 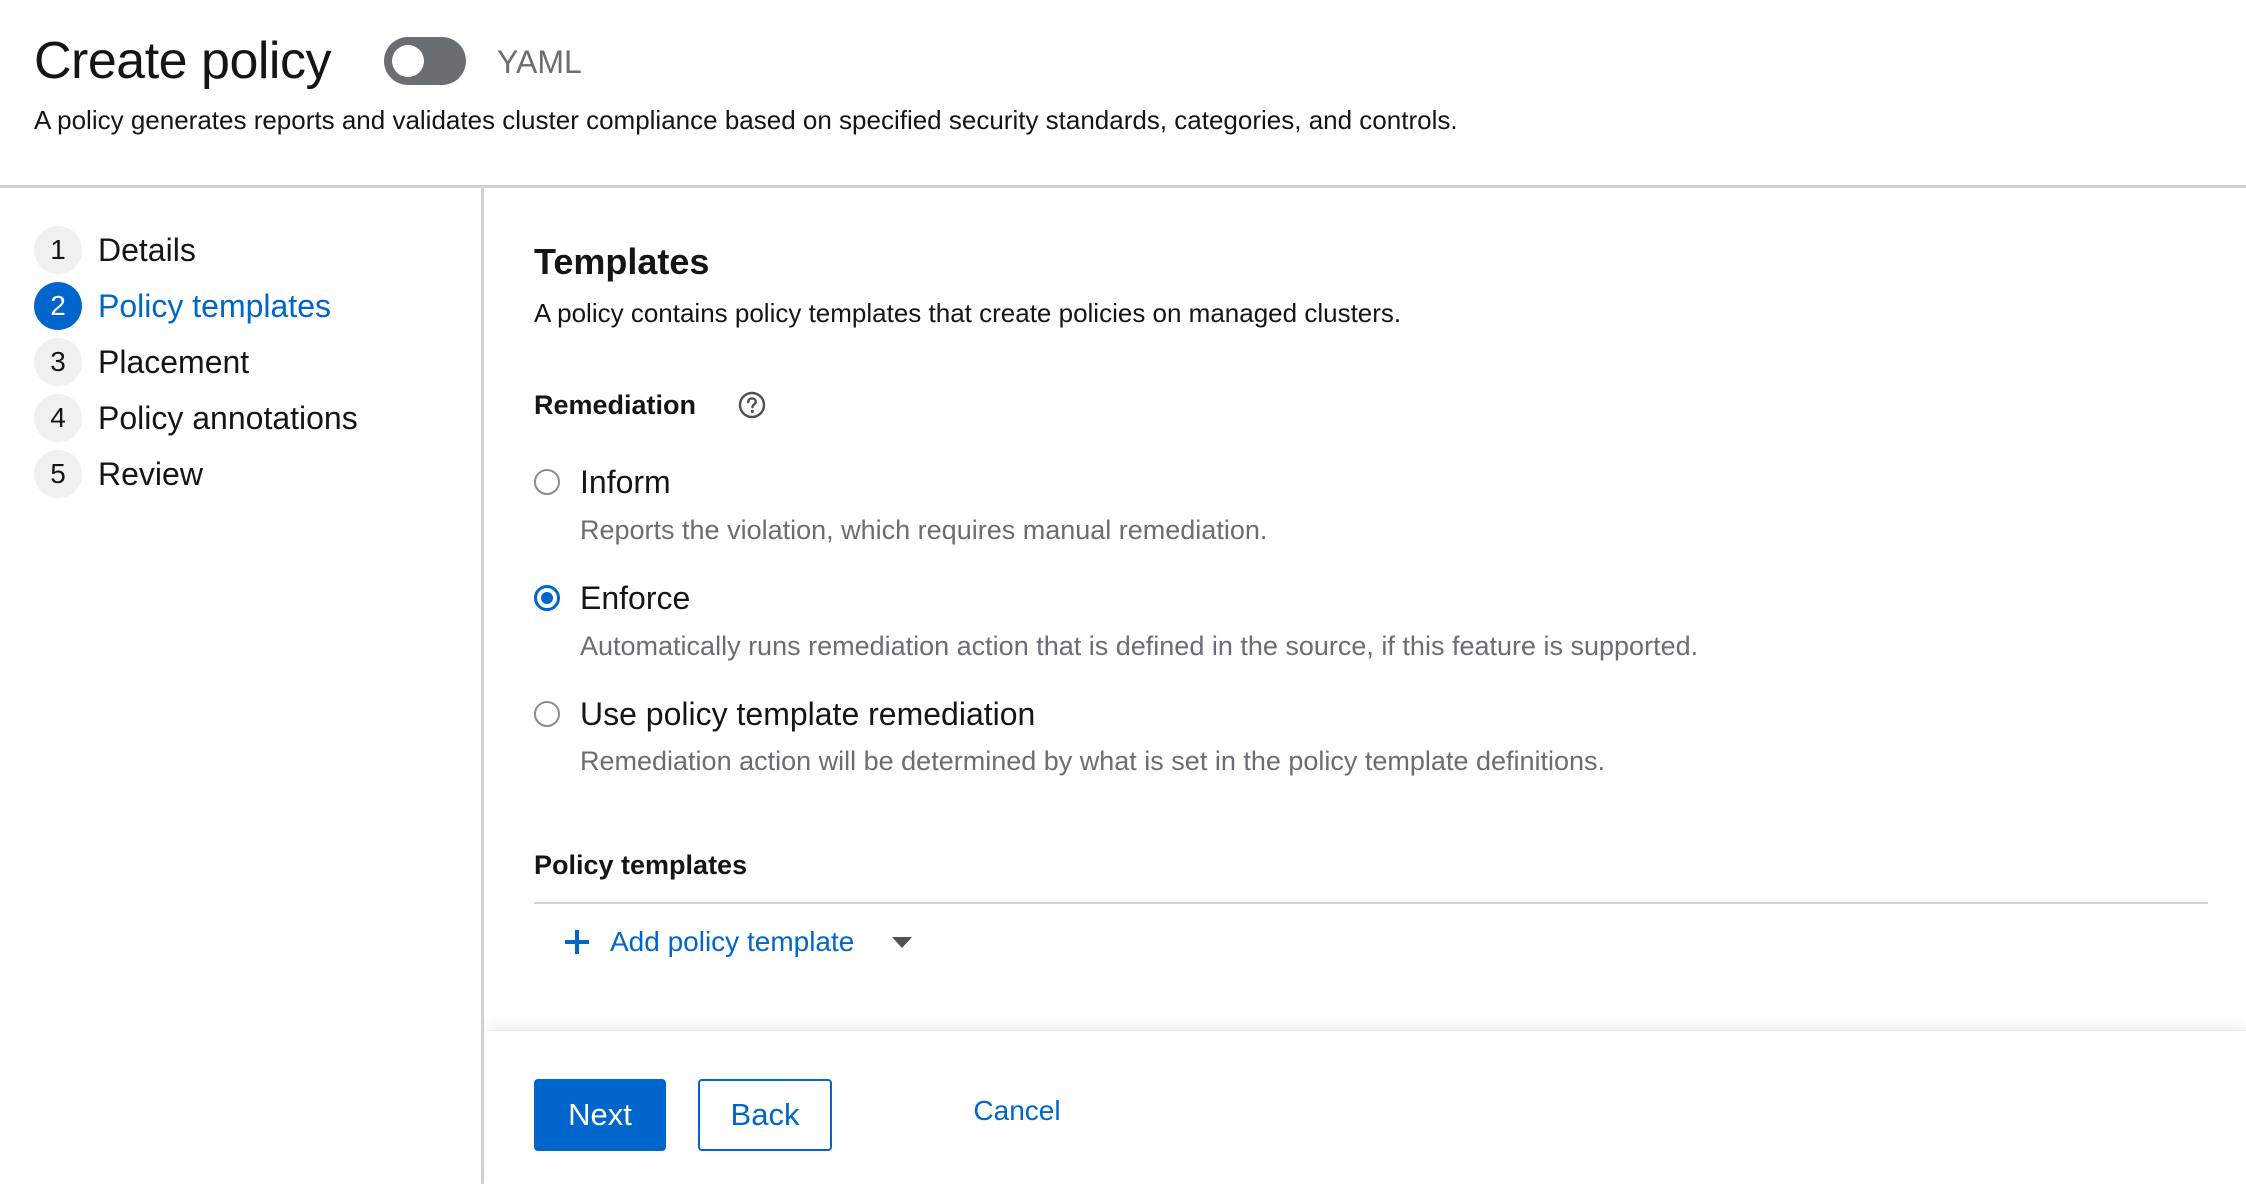 What do you see at coordinates (58, 250) in the screenshot?
I see `step-number: 1` at bounding box center [58, 250].